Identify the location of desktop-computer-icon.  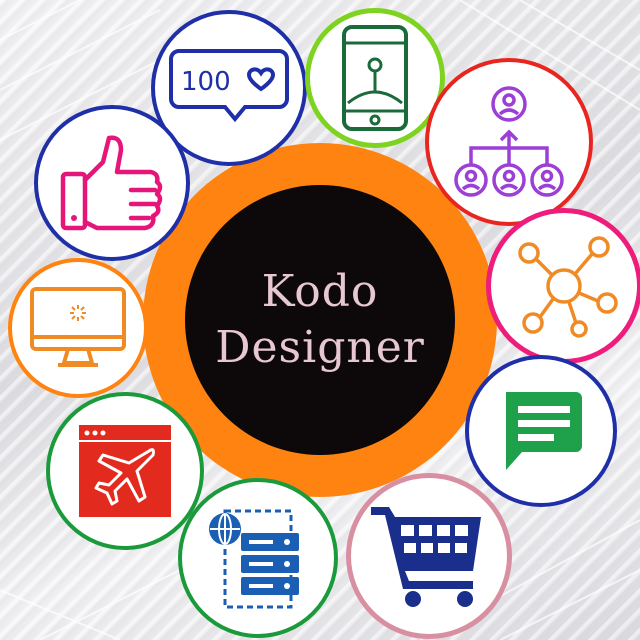
(78, 328).